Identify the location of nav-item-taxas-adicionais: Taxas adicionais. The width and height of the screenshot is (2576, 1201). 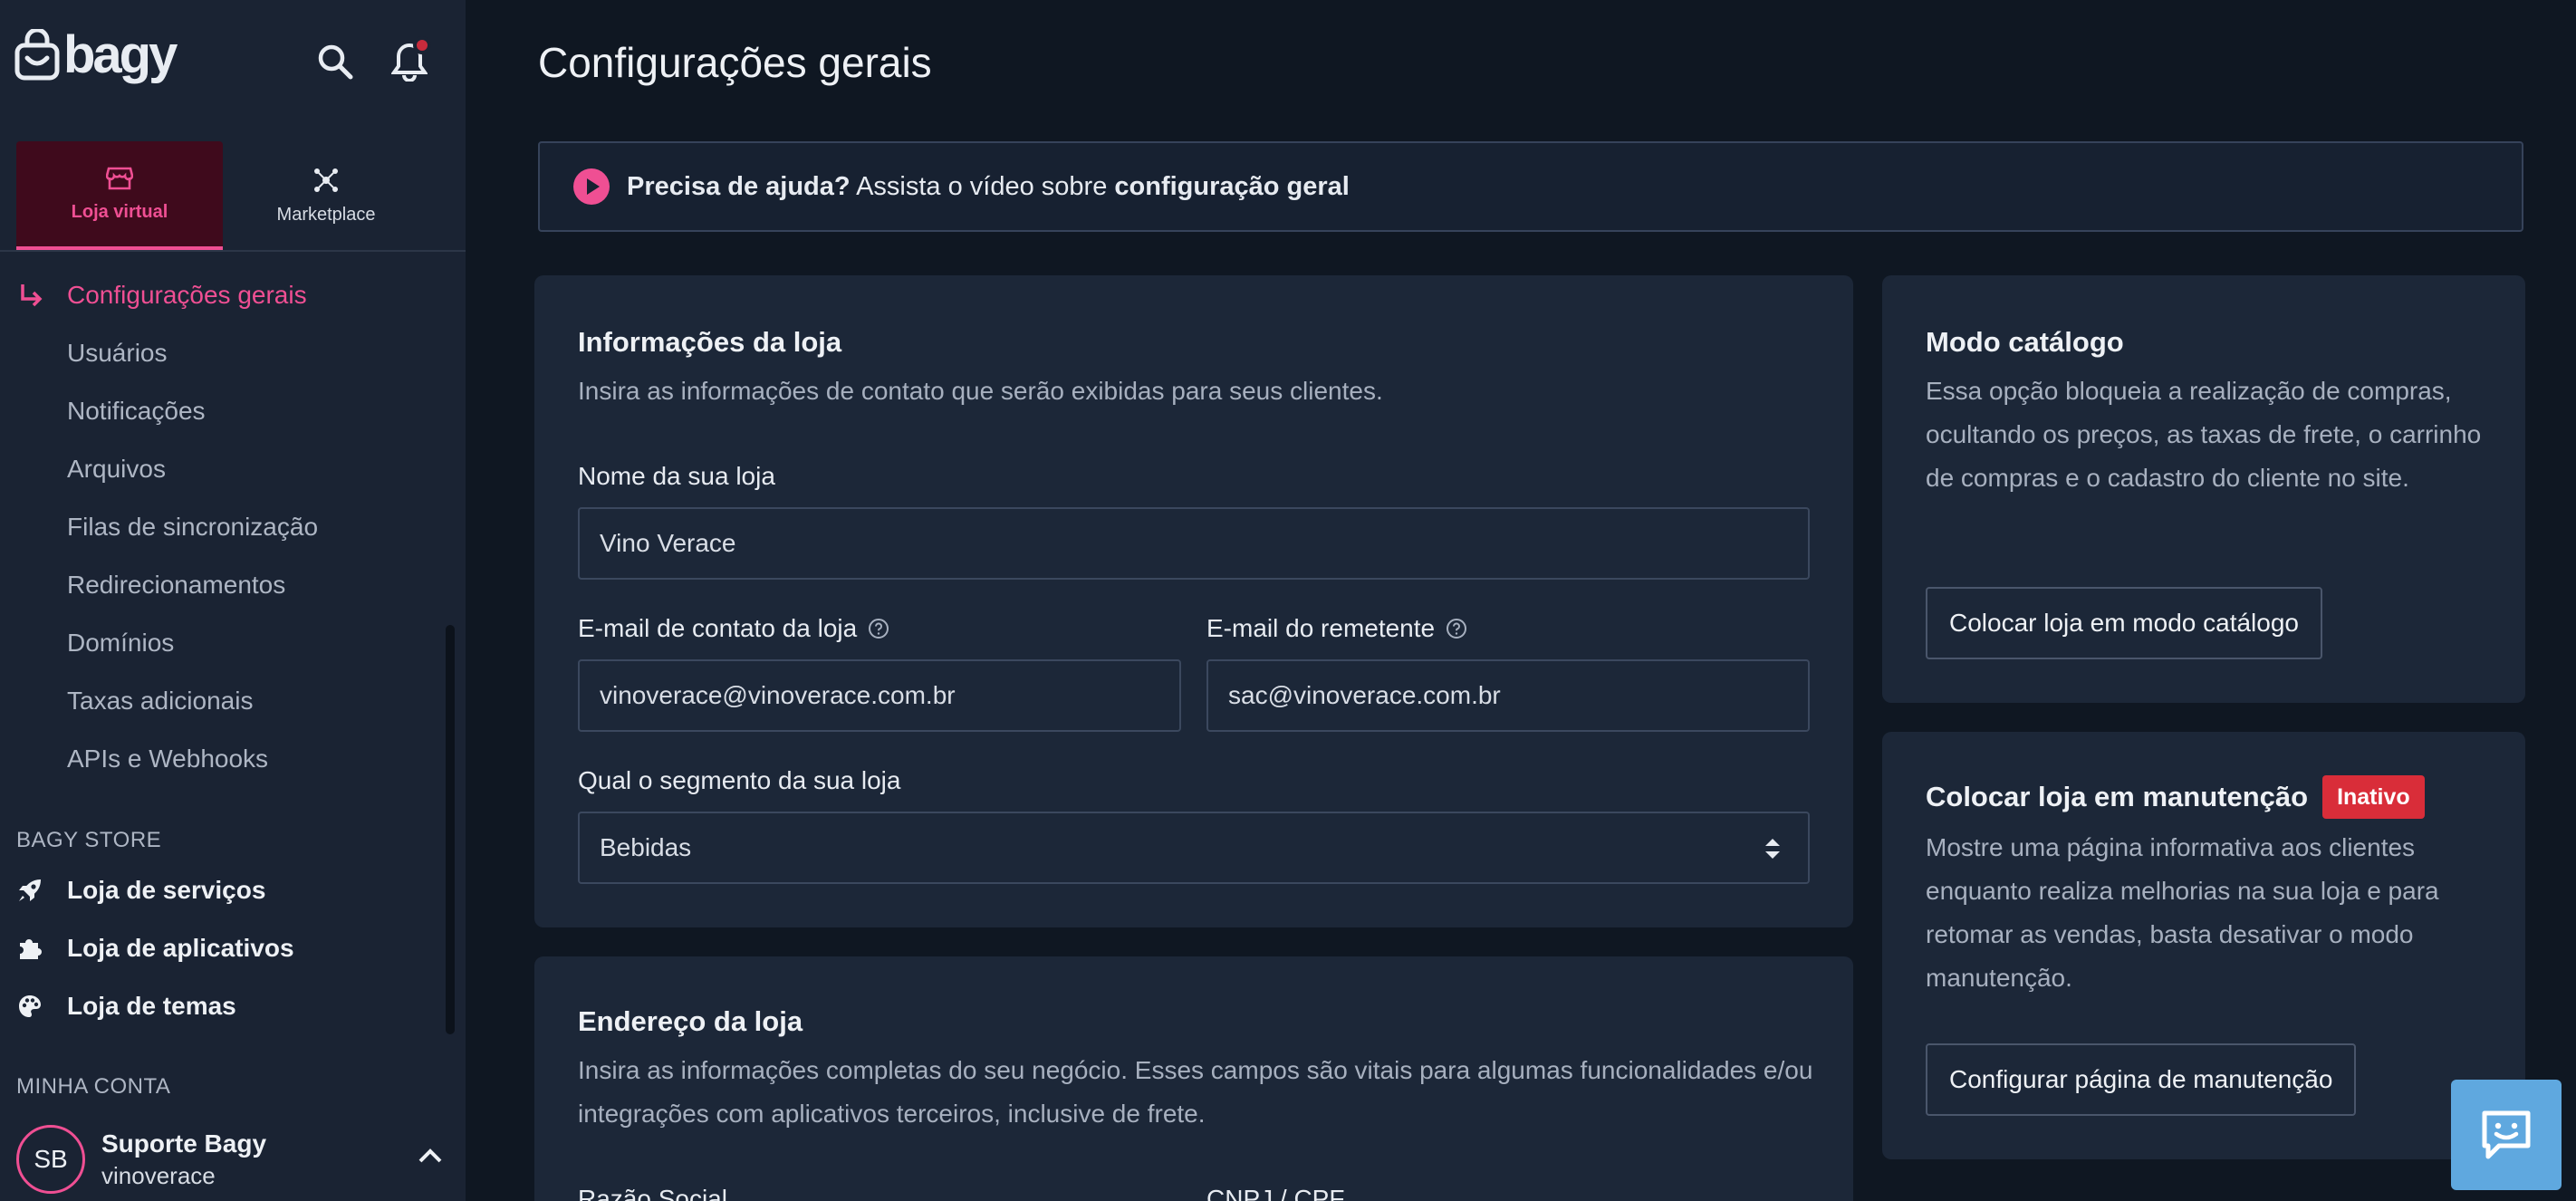
(233, 701).